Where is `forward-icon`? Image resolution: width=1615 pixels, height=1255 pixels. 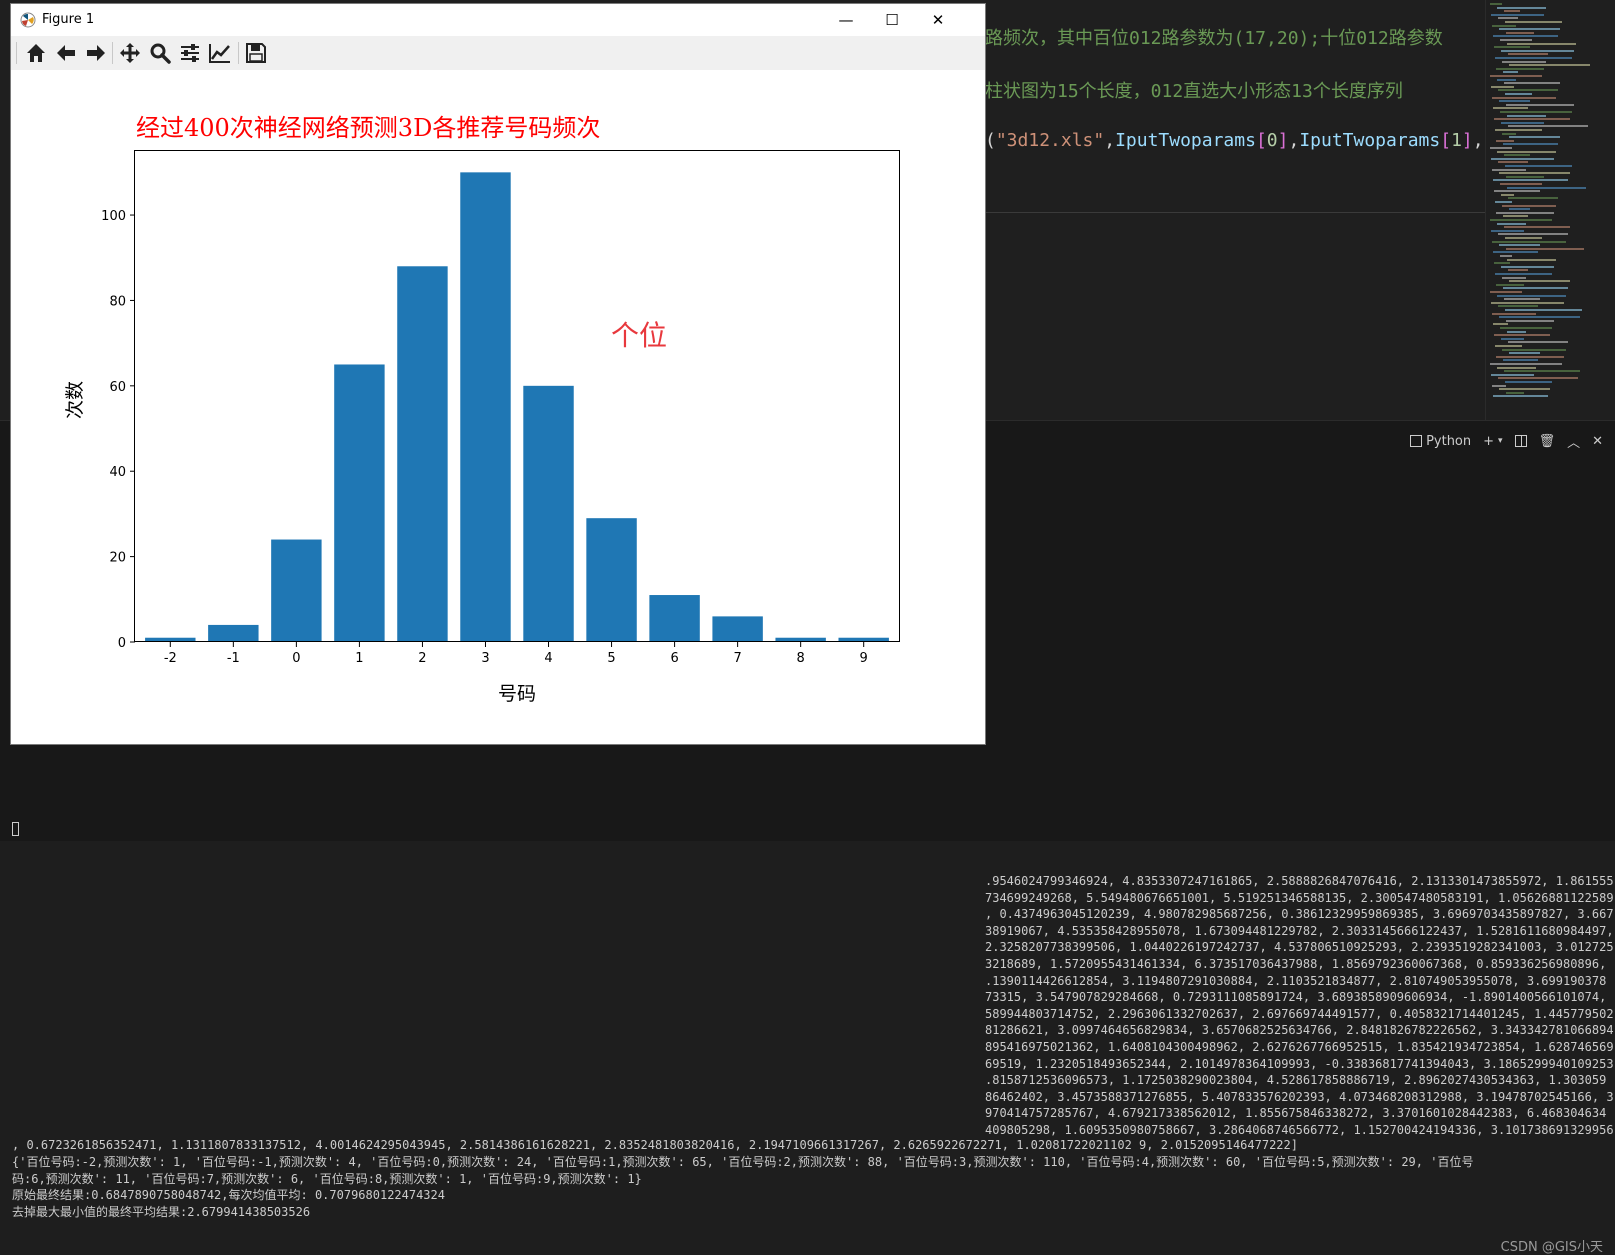
forward-icon is located at coordinates (96, 53).